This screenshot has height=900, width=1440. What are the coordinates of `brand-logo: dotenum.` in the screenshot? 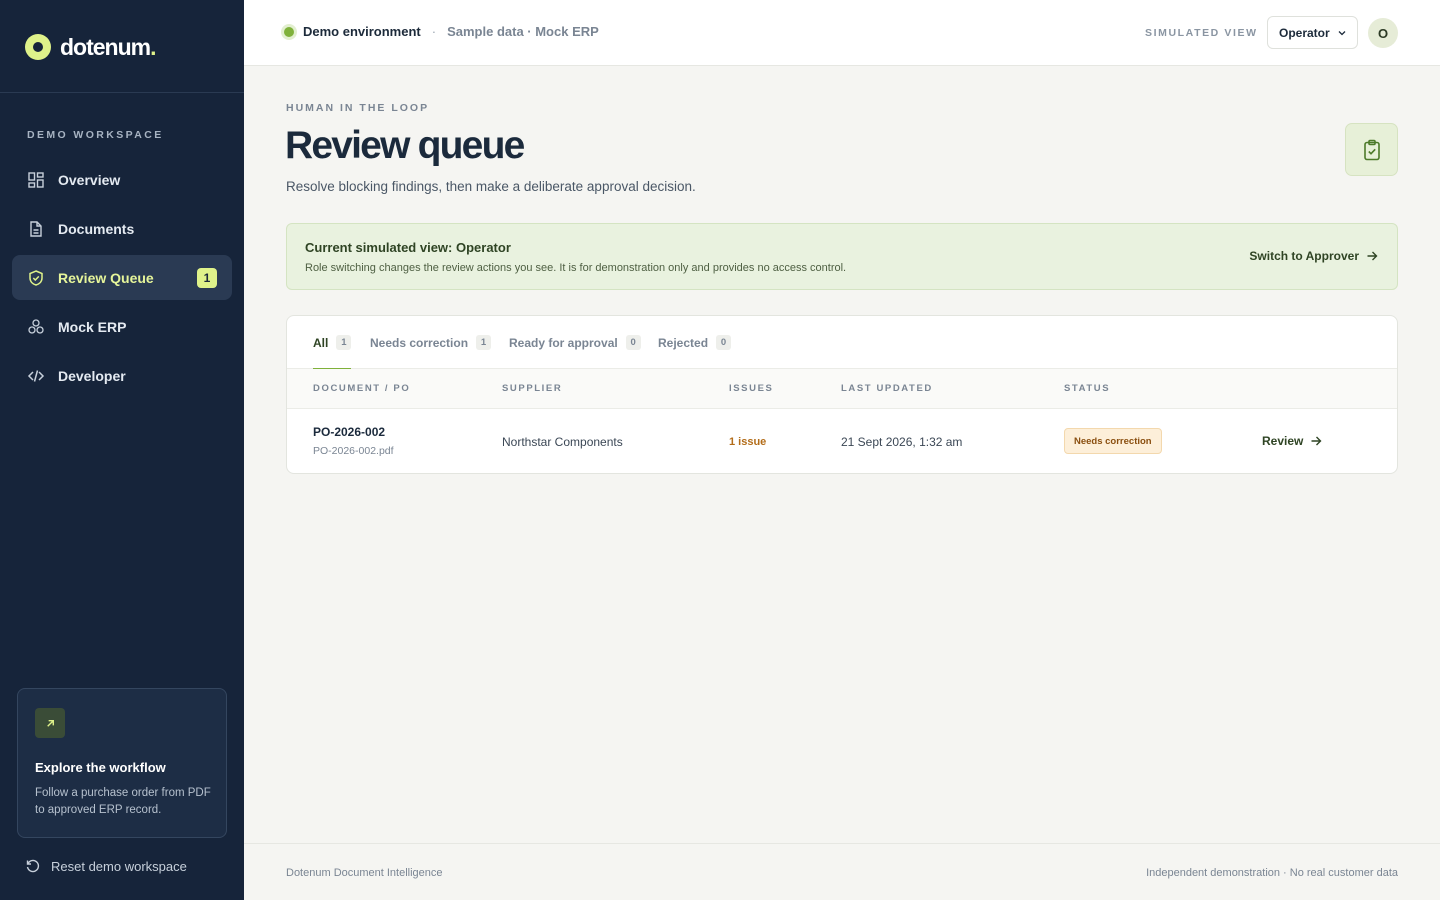 It's located at (91, 47).